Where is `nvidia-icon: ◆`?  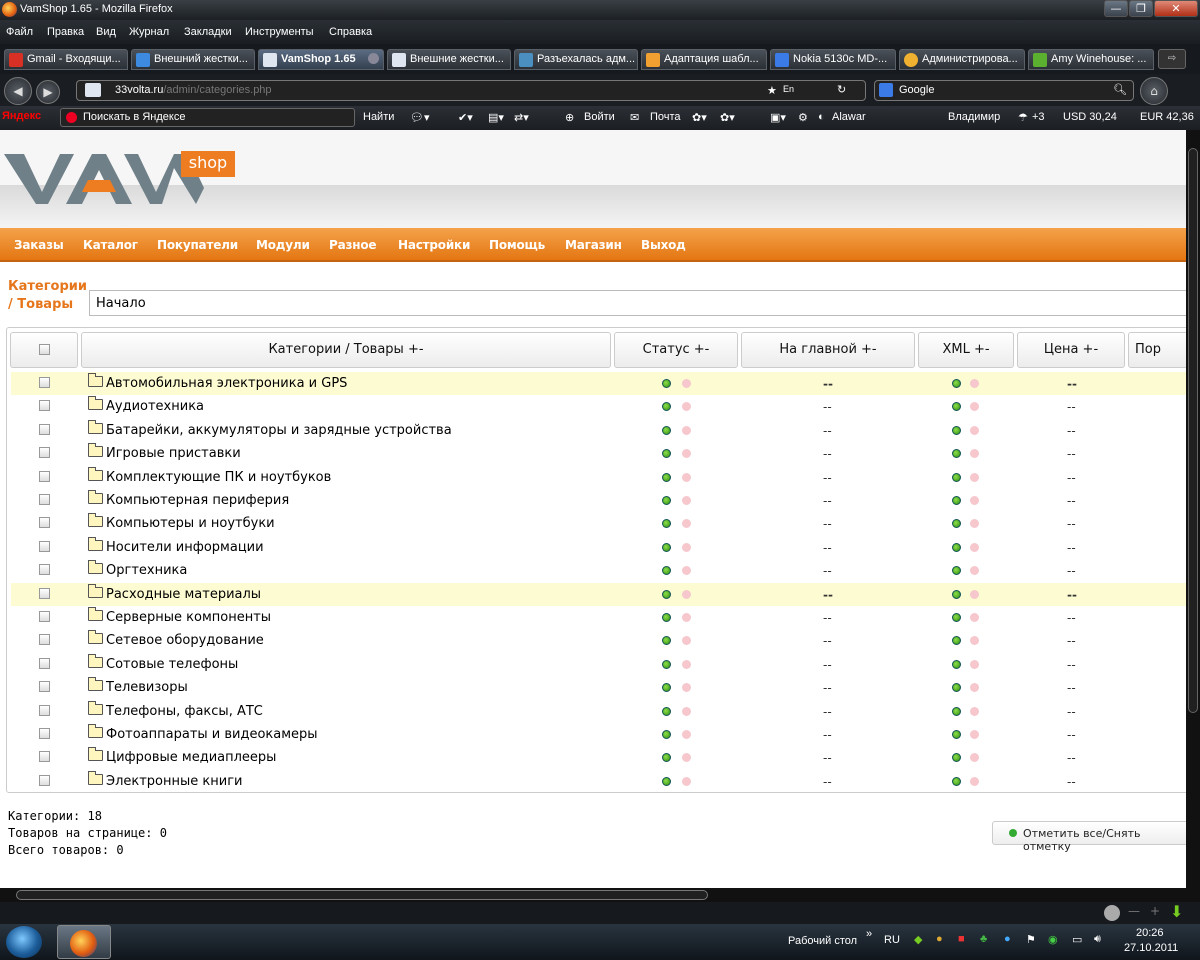 nvidia-icon: ◆ is located at coordinates (918, 939).